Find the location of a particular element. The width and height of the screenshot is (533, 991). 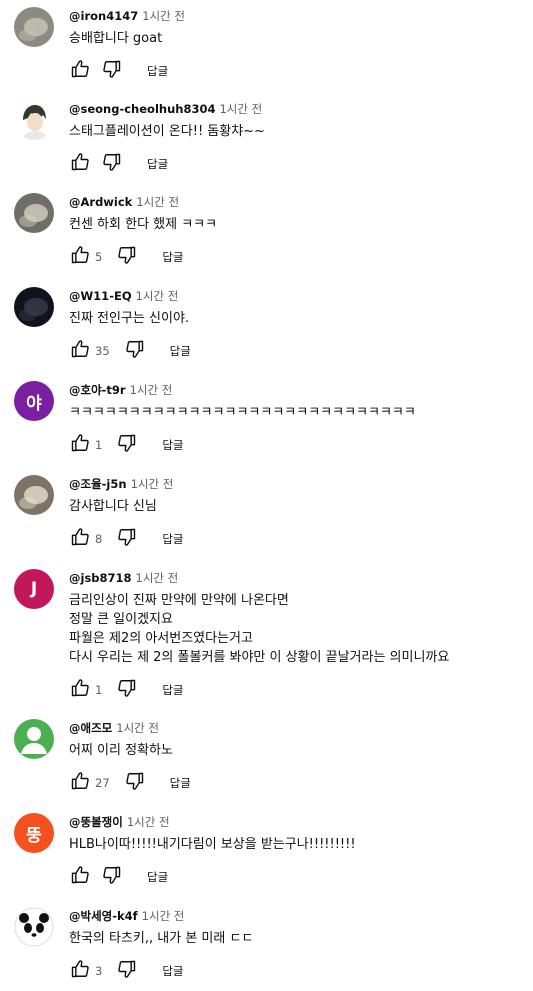

comment-text: 컨센 하회 한다 했제 ㅋㅋㅋ is located at coordinates (143, 224).